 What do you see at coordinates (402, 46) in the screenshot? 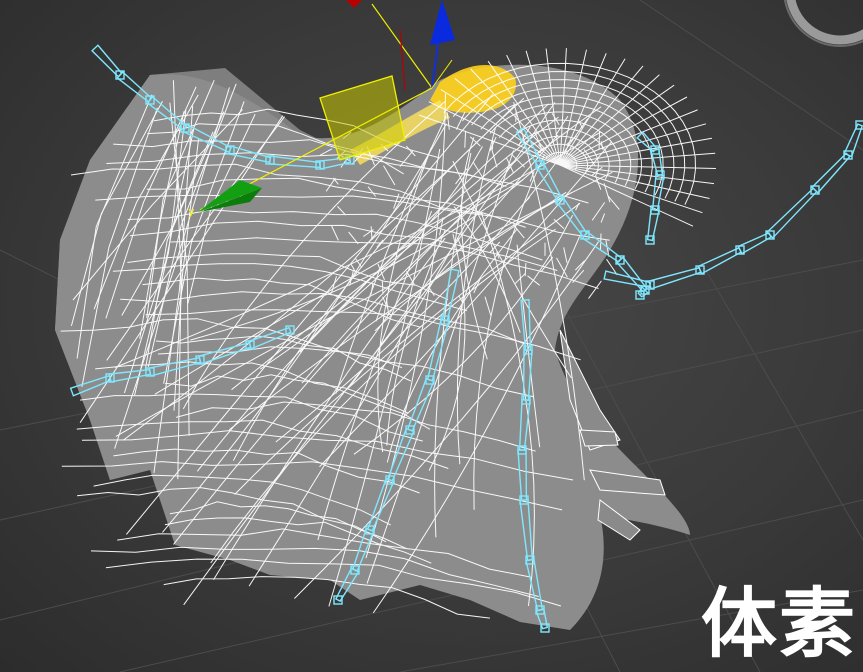
I see `gizmo-x-axis` at bounding box center [402, 46].